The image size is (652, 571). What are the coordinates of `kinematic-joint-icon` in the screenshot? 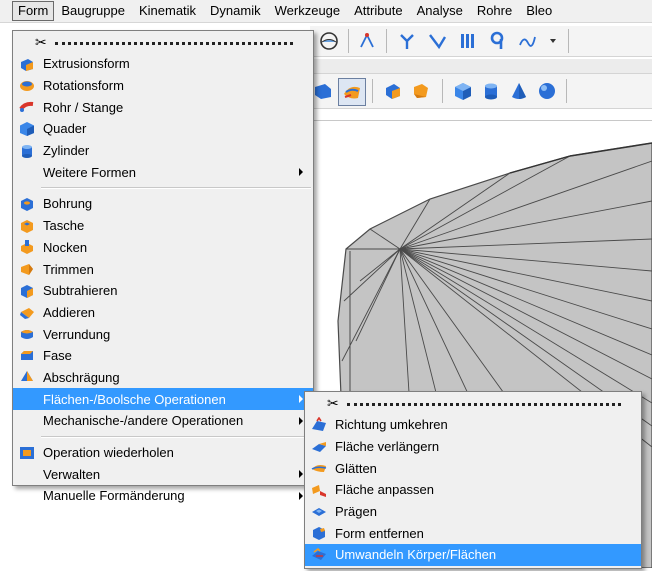 It's located at (407, 41).